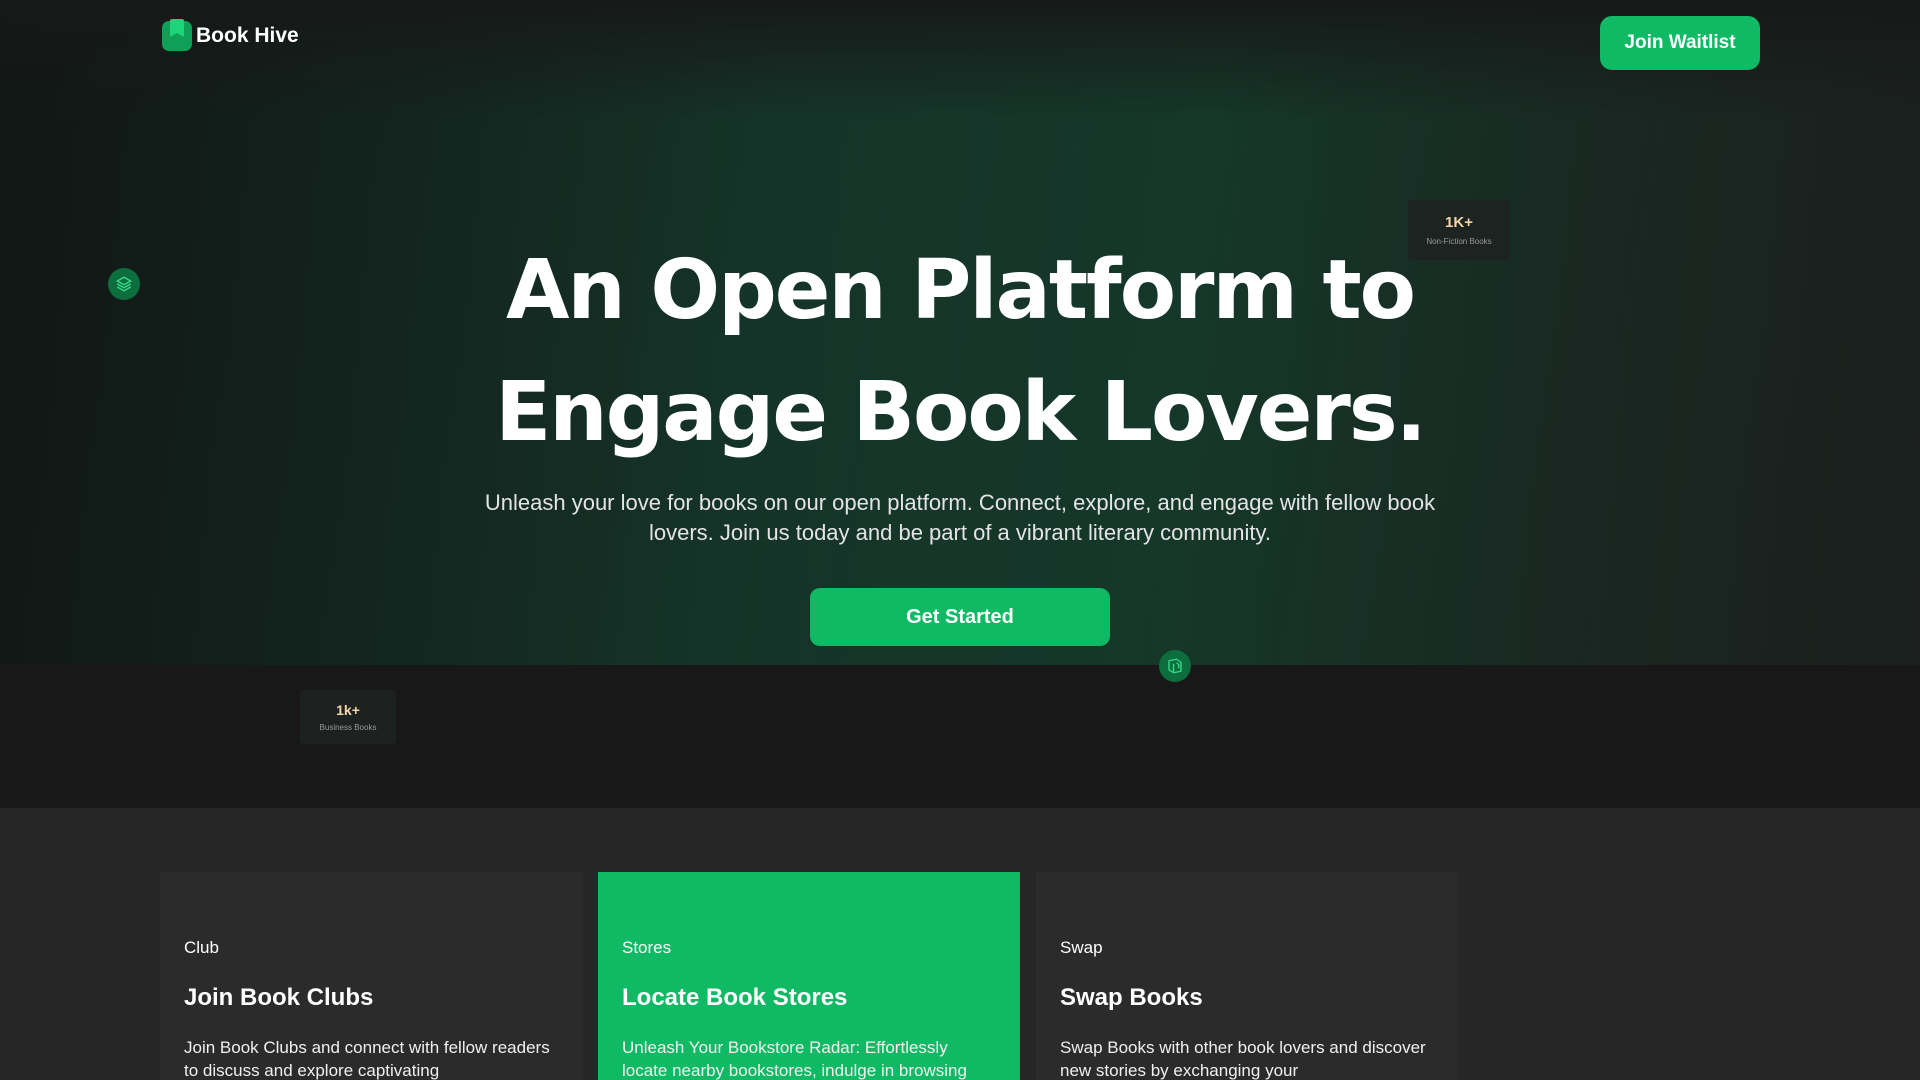 Image resolution: width=1920 pixels, height=1080 pixels. I want to click on card-tag: Stores, so click(647, 947).